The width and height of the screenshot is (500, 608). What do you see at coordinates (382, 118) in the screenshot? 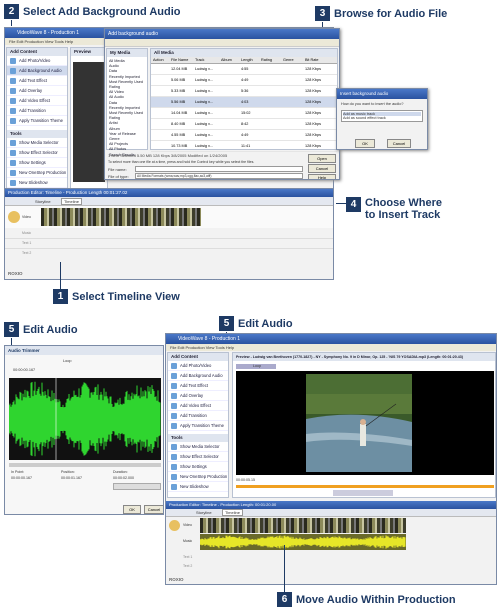
I see `option-sound-effect-track: Add as sound effect track` at bounding box center [382, 118].